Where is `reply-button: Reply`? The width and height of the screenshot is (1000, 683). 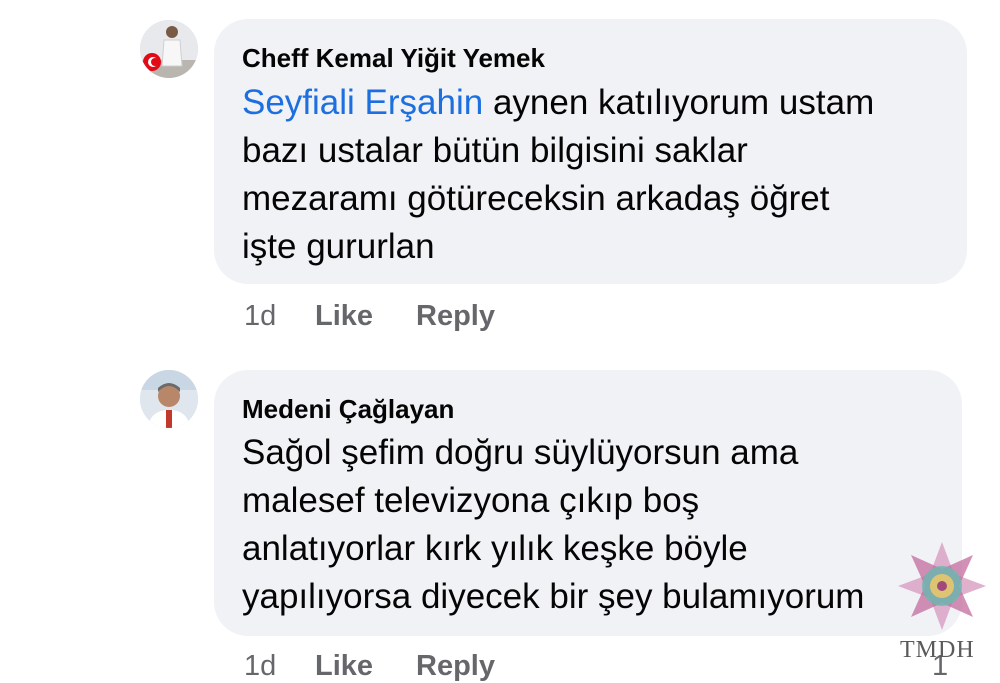
reply-button: Reply is located at coordinates (455, 666).